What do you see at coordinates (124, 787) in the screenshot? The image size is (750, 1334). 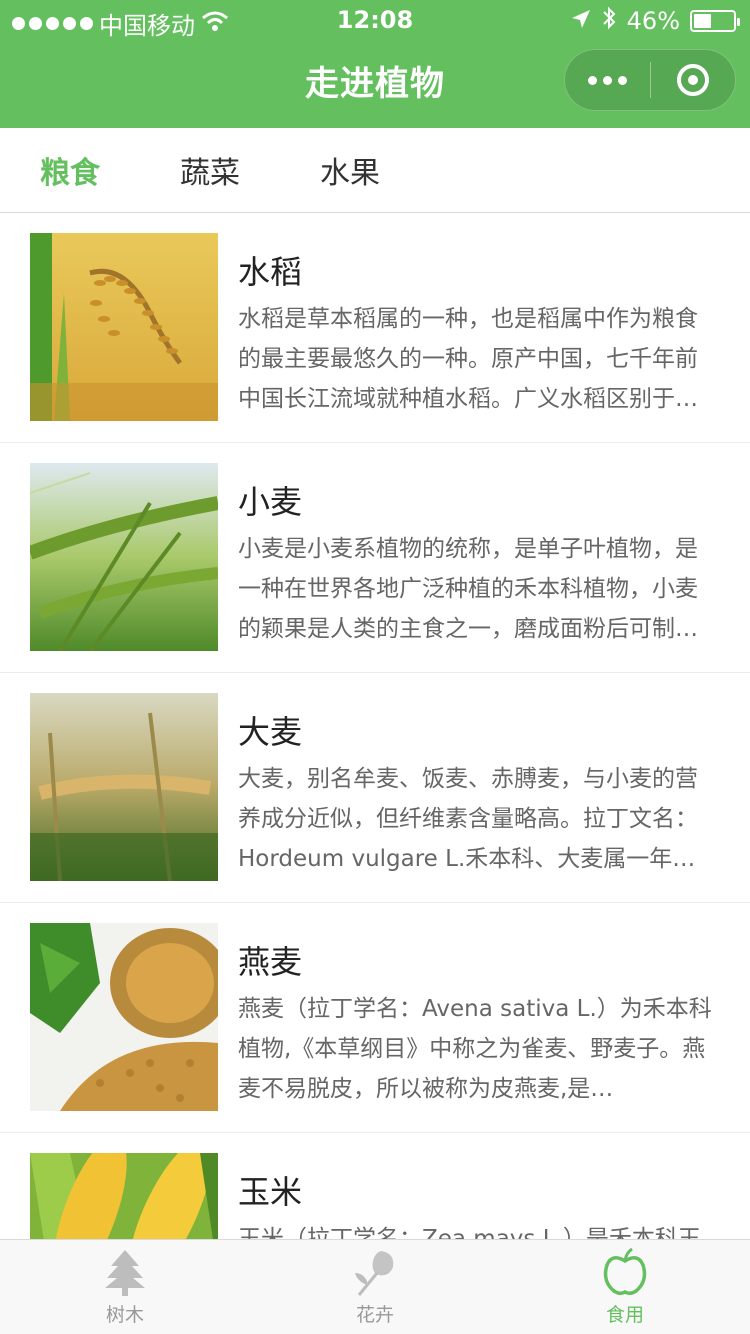 I see `barley-photo` at bounding box center [124, 787].